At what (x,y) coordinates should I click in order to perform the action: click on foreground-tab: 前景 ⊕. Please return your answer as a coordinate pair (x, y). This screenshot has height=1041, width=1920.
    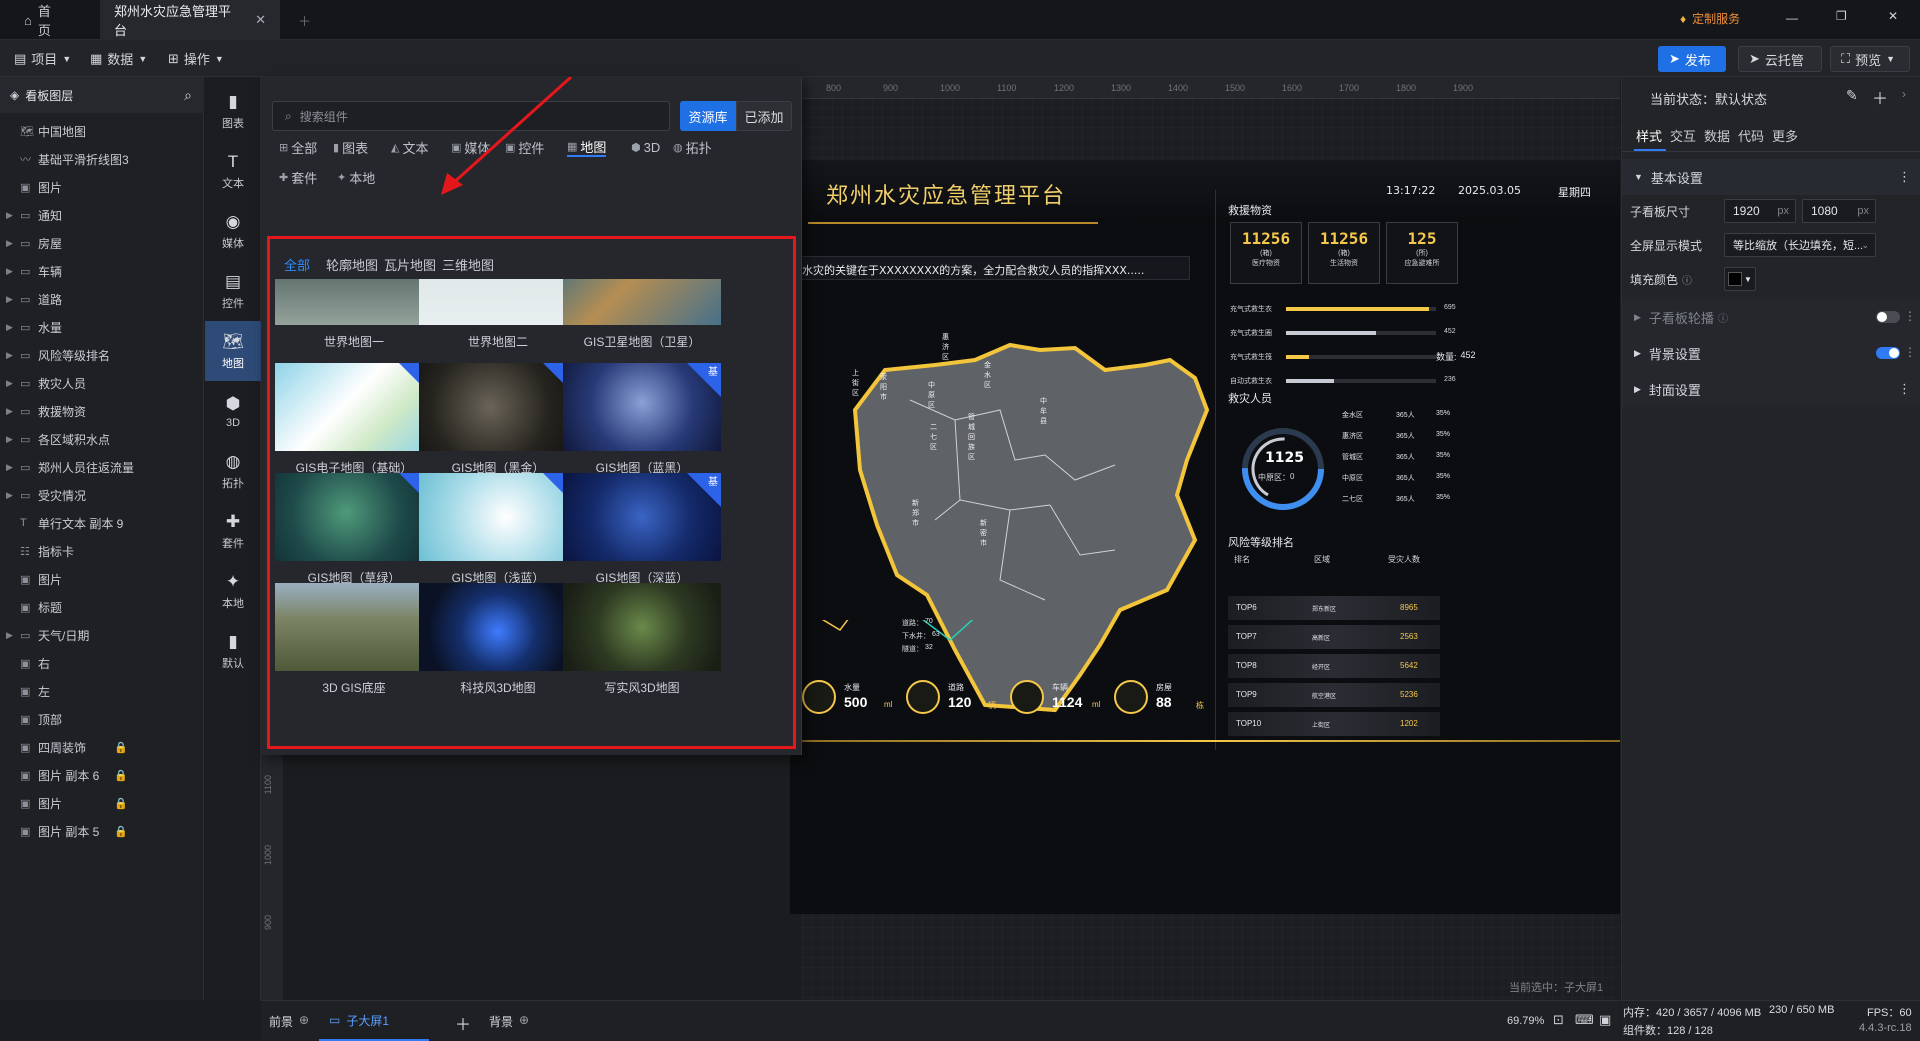
    Looking at the image, I should click on (289, 1021).